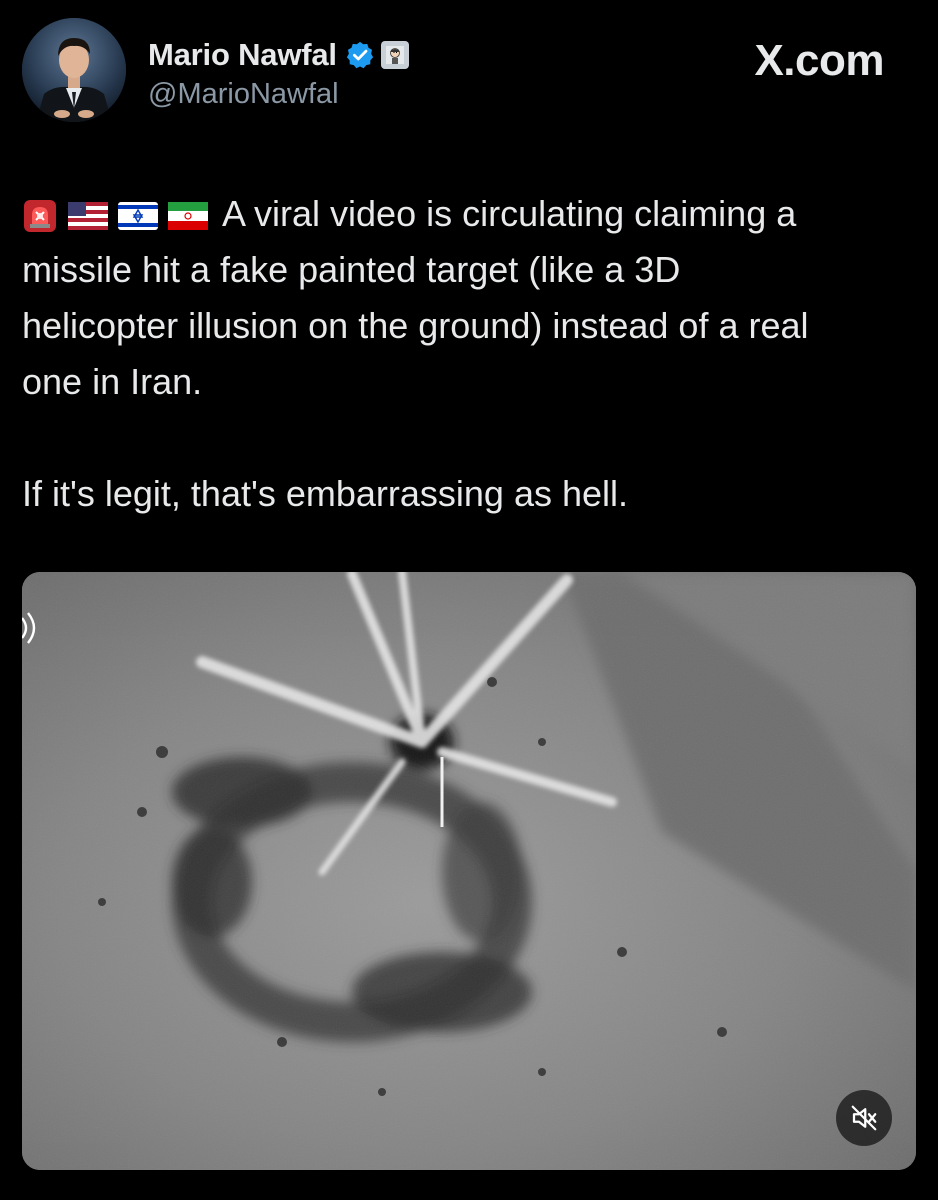  I want to click on tweet-line-1: A viral video is circulating claiming a, so click(509, 213).